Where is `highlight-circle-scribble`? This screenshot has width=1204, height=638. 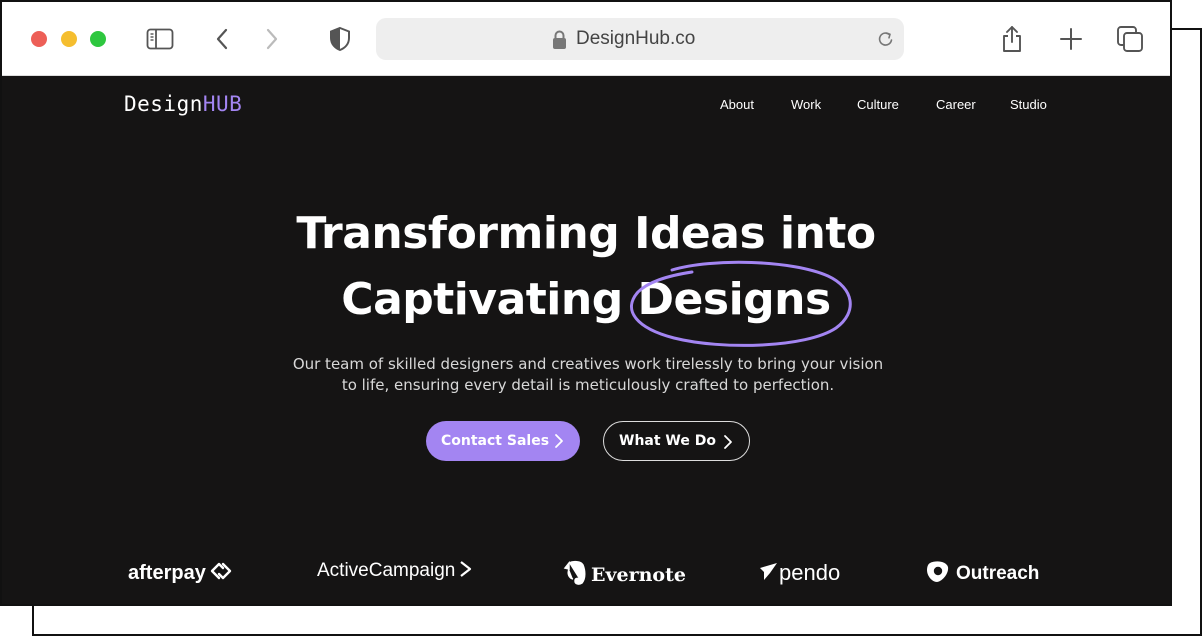
highlight-circle-scribble is located at coordinates (741, 303).